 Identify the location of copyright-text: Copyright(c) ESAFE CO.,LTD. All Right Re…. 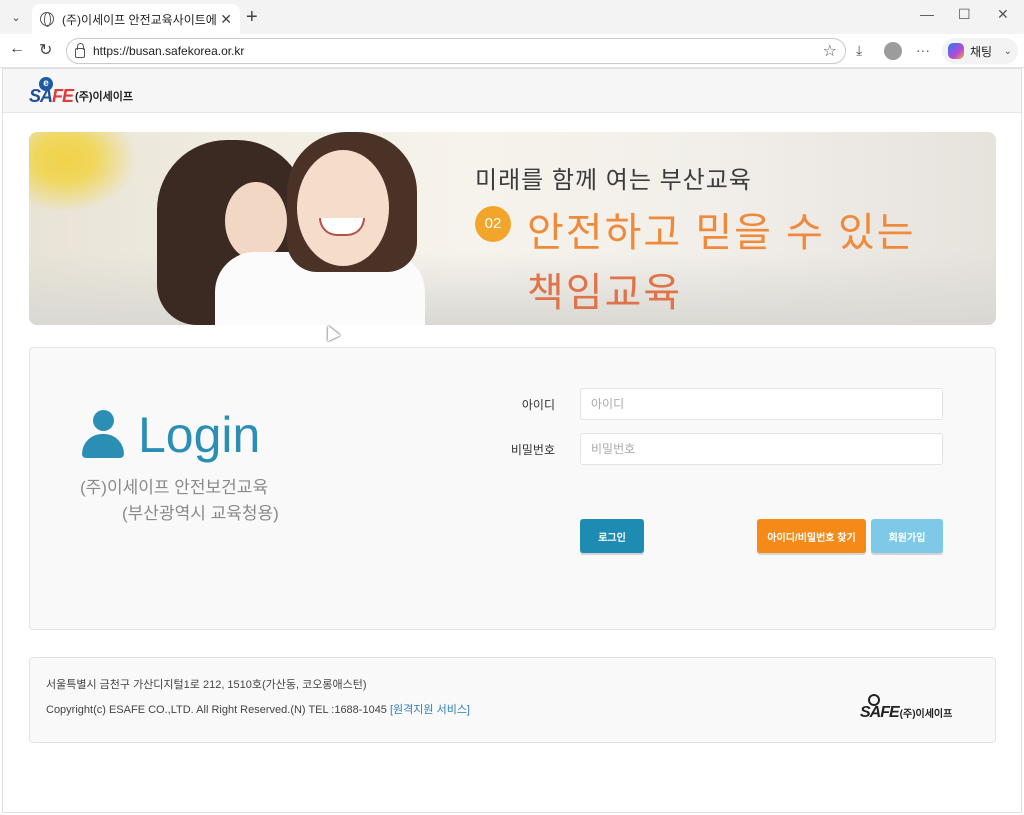
(218, 710).